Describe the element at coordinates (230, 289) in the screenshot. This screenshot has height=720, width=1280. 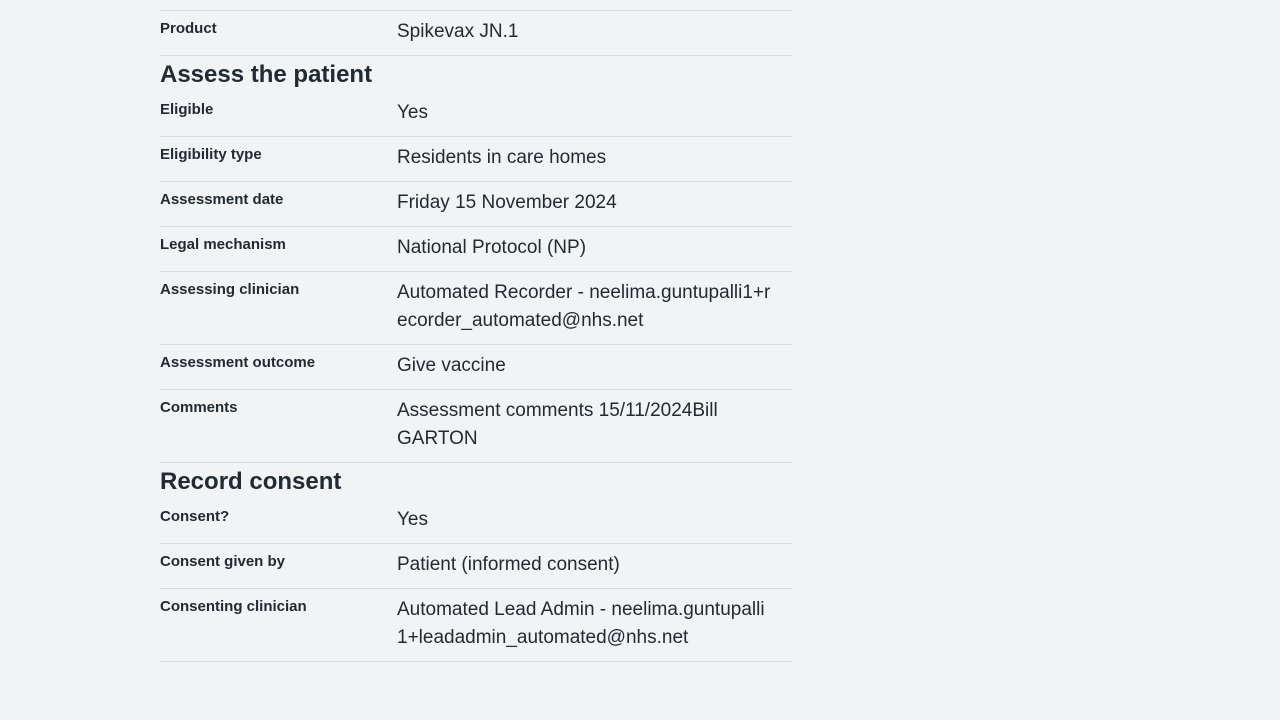
I see `summary-key: Assessing clinician` at that location.